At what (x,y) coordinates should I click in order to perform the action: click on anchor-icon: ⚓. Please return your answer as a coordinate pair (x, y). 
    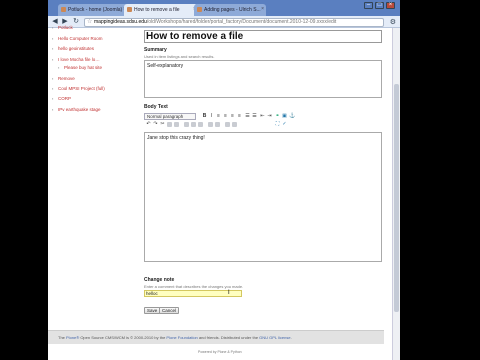
    Looking at the image, I should click on (292, 116).